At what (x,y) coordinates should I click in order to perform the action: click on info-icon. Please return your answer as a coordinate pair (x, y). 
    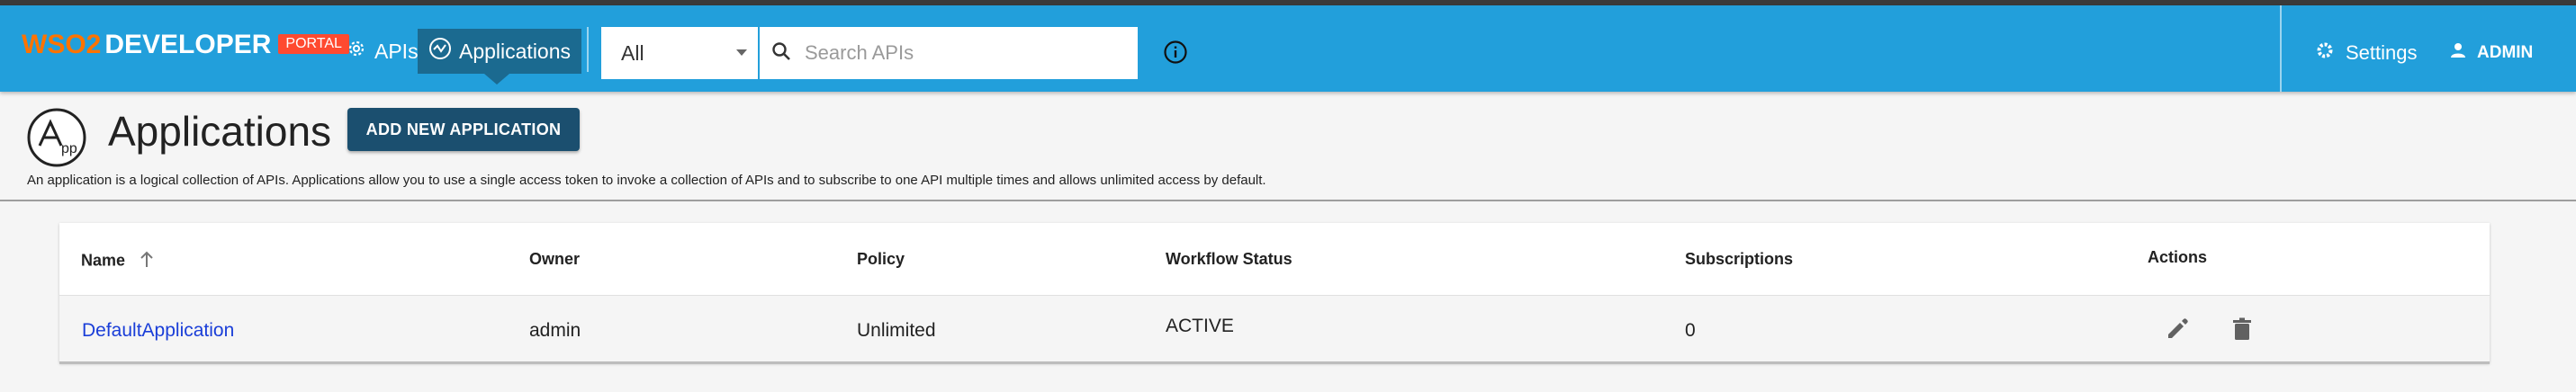
    Looking at the image, I should click on (1175, 55).